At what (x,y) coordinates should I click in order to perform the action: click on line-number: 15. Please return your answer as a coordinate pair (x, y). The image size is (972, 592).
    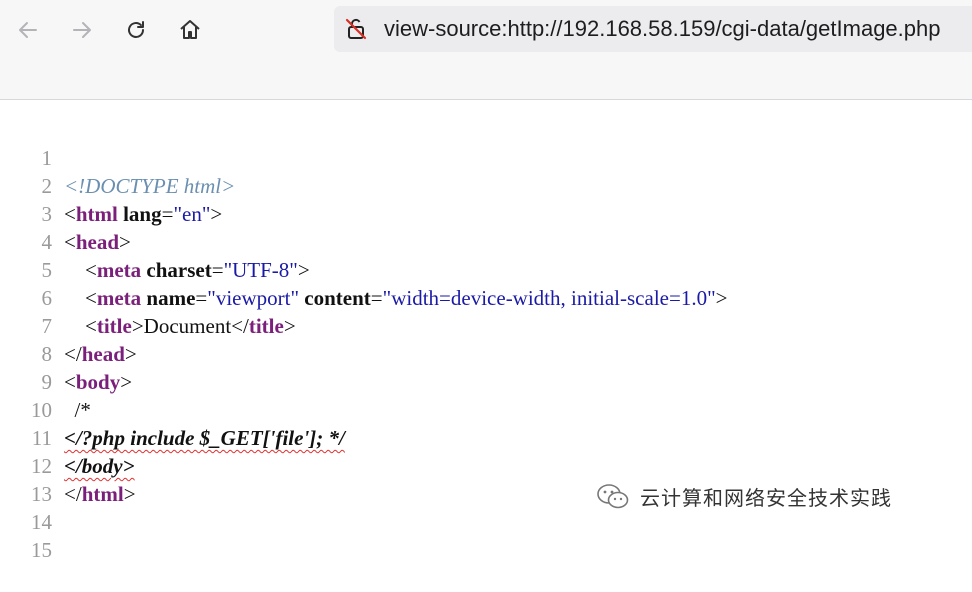
    Looking at the image, I should click on (41, 550).